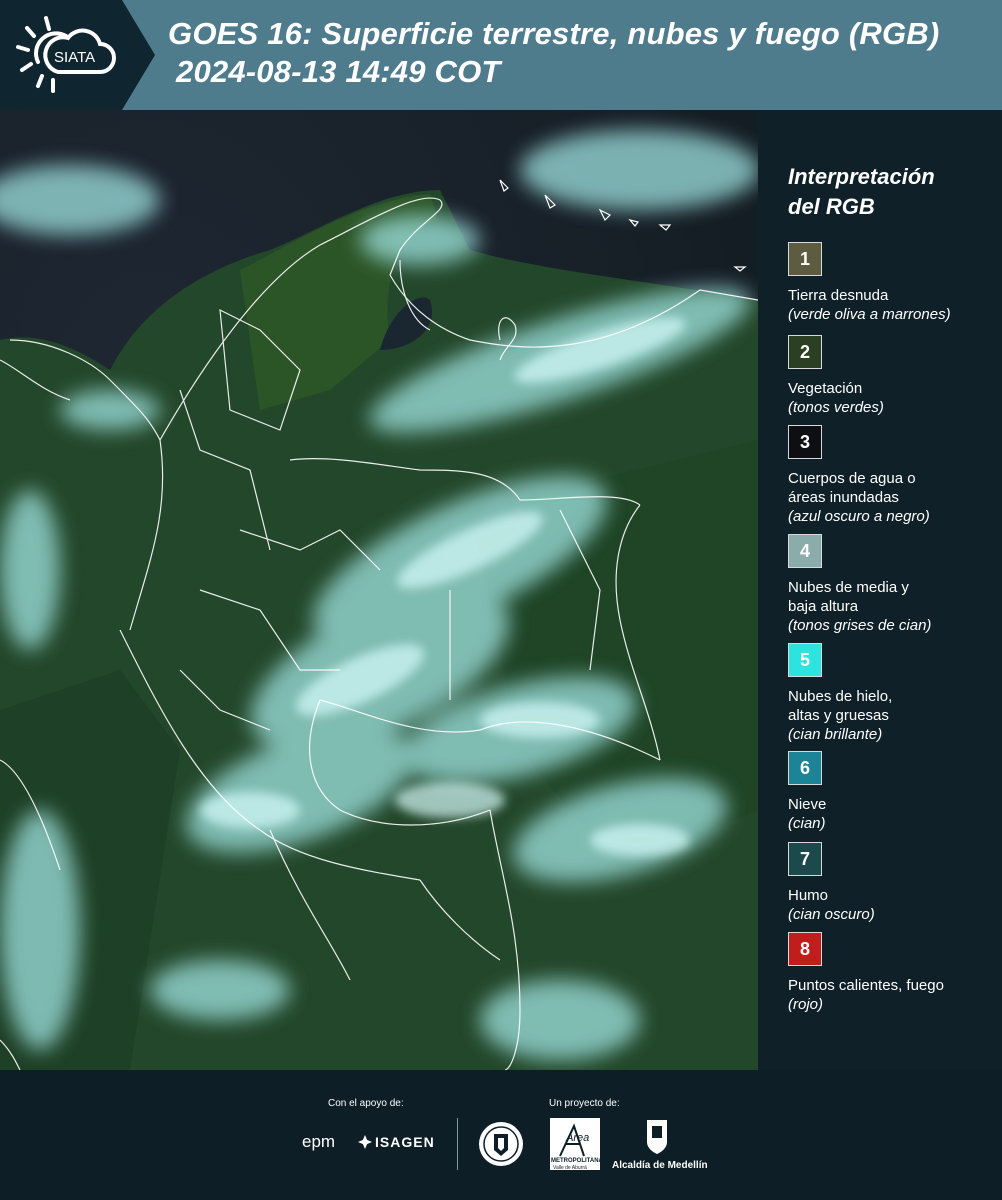 The image size is (1002, 1200). I want to click on project-label: Un proyecto de:, so click(584, 1103).